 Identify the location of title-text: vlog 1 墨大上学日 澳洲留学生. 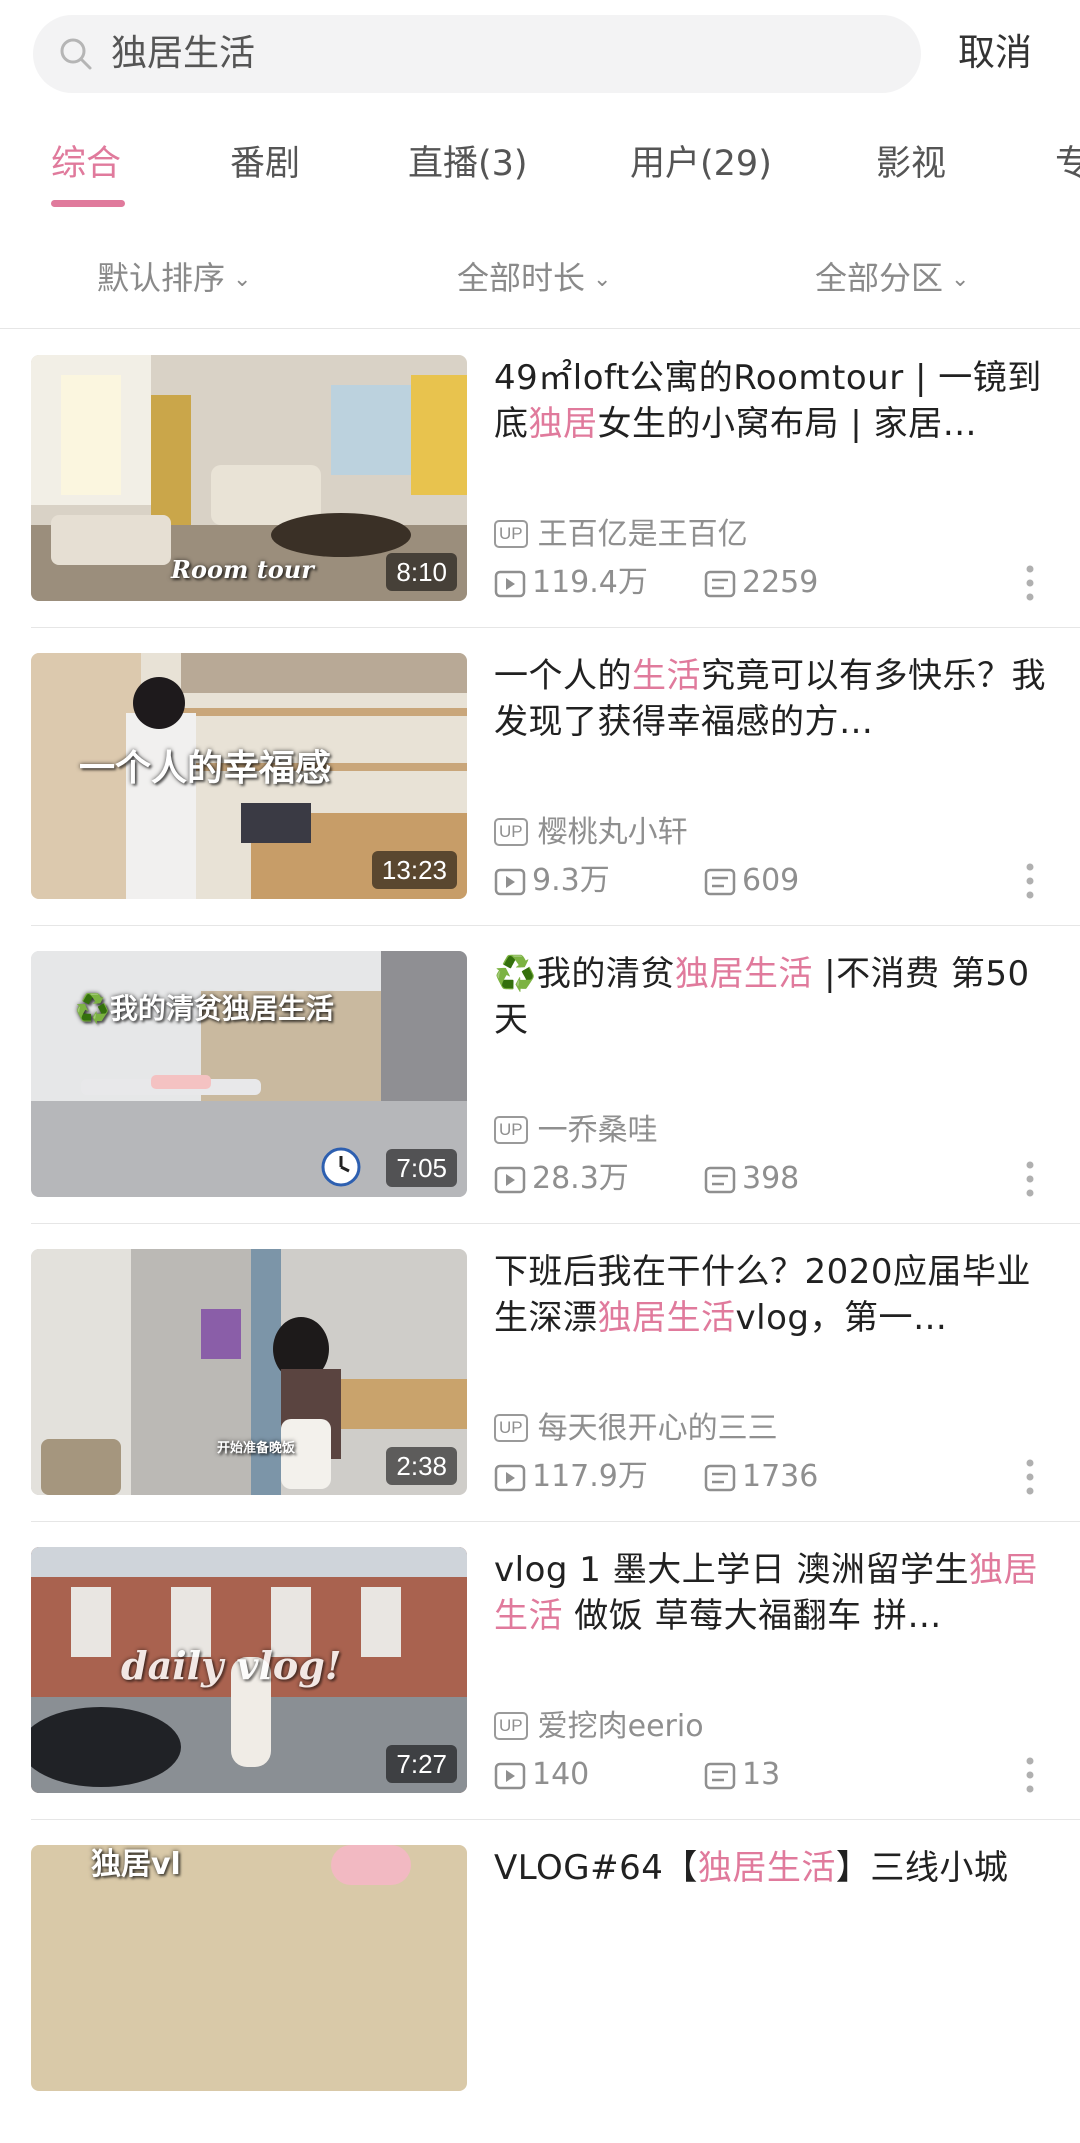
(732, 1570).